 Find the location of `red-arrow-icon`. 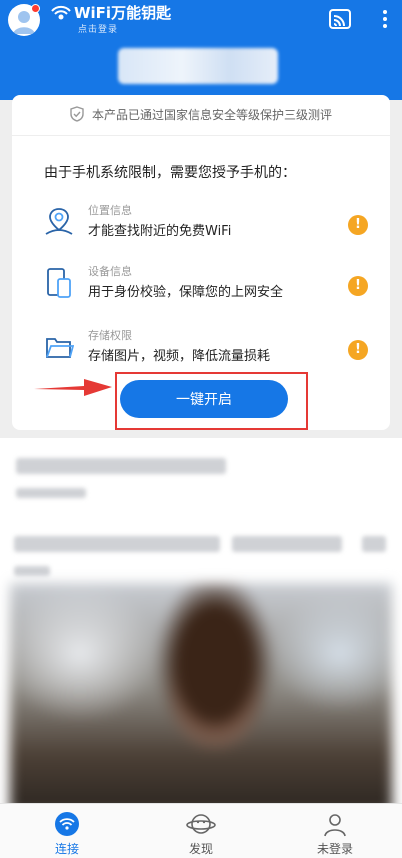

red-arrow-icon is located at coordinates (73, 387).